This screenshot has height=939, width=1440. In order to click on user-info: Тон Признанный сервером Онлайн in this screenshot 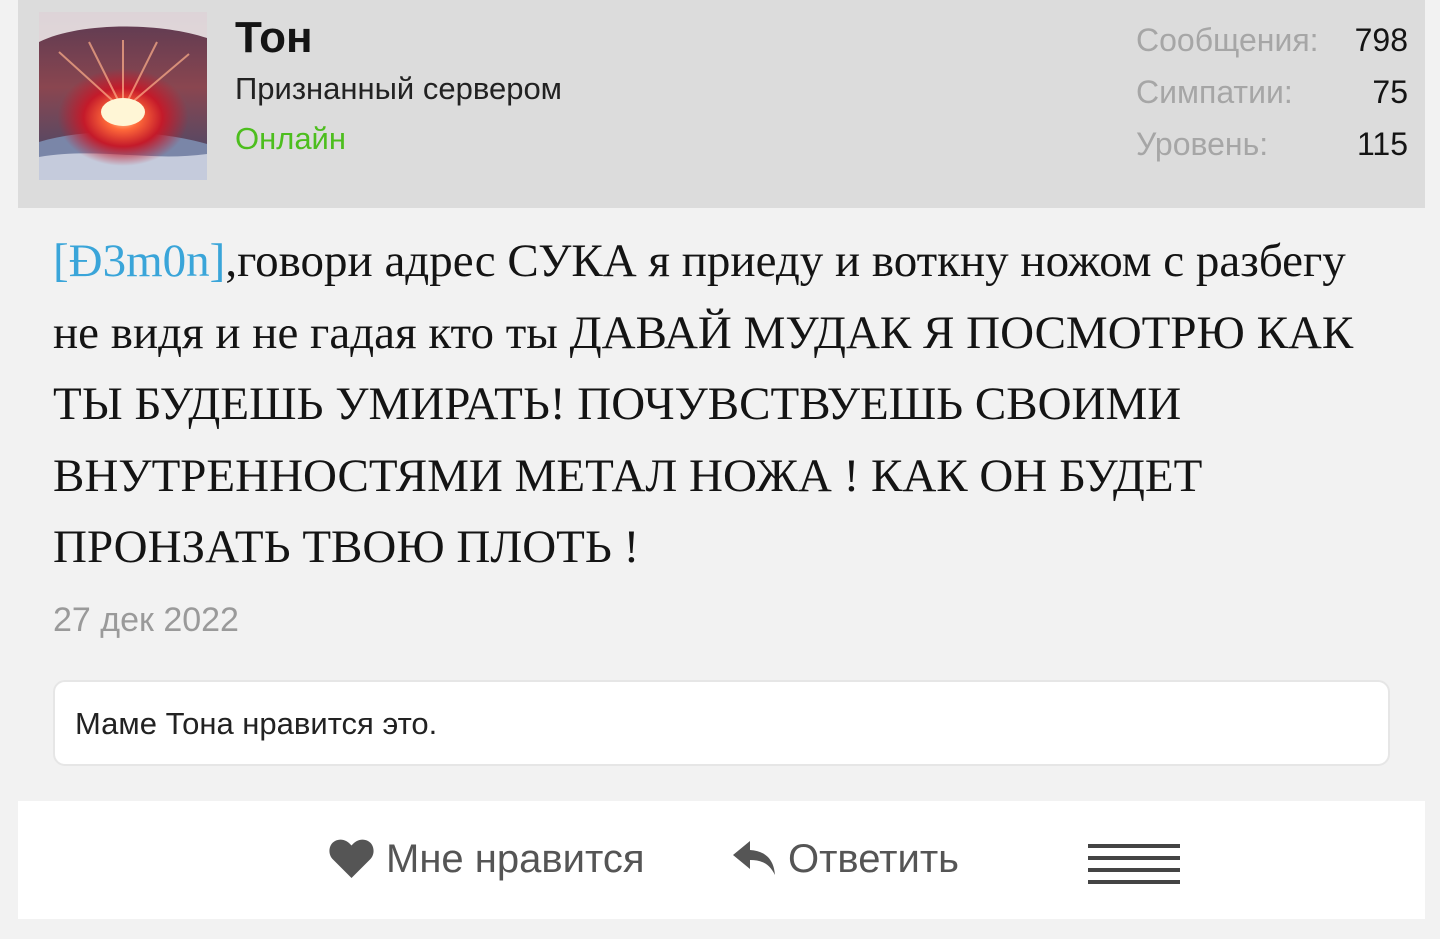, I will do `click(398, 88)`.